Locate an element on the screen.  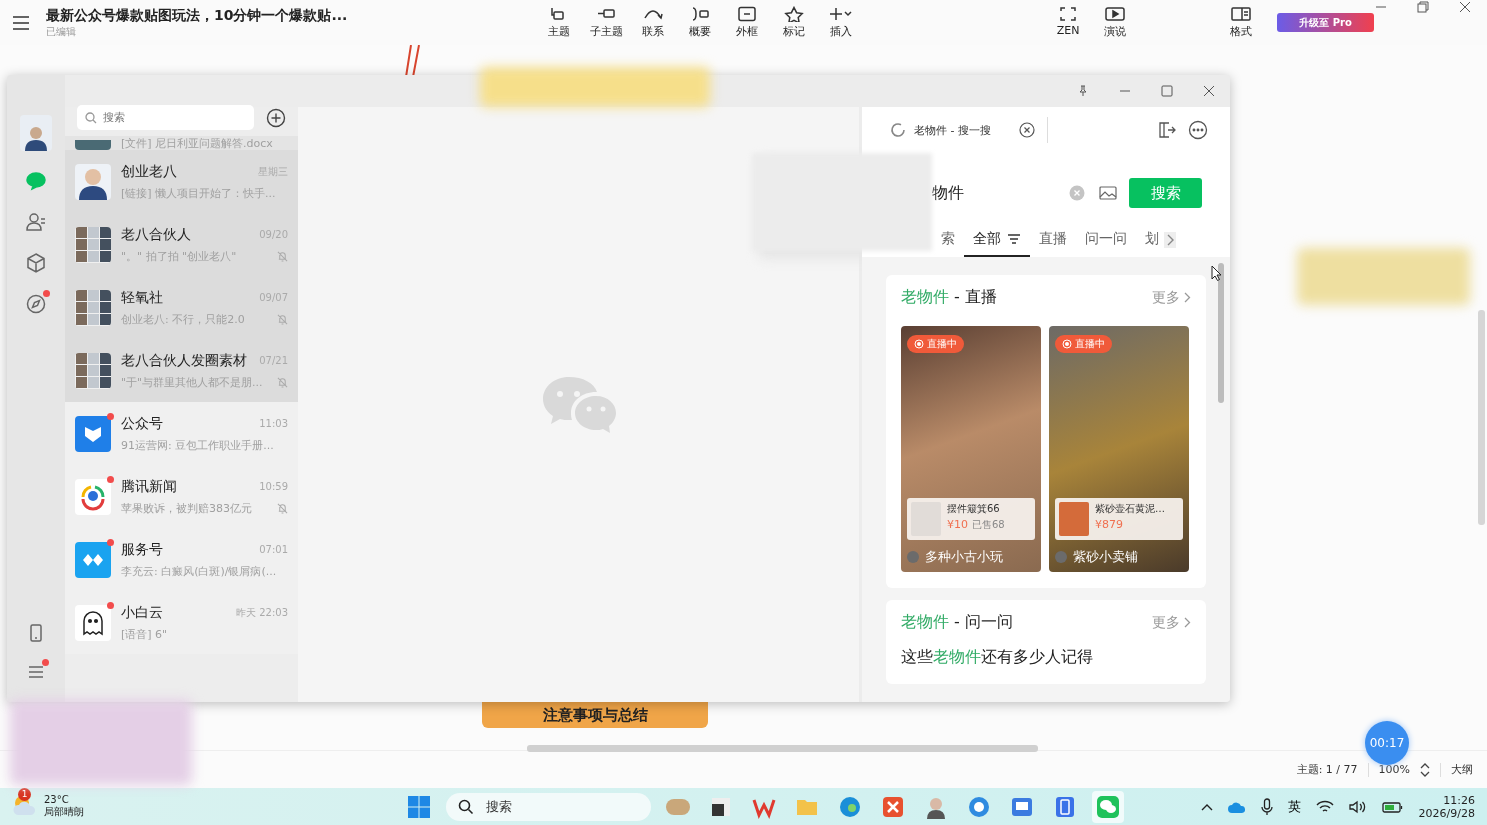
chat-name: 老八合伙人 is located at coordinates (156, 234).